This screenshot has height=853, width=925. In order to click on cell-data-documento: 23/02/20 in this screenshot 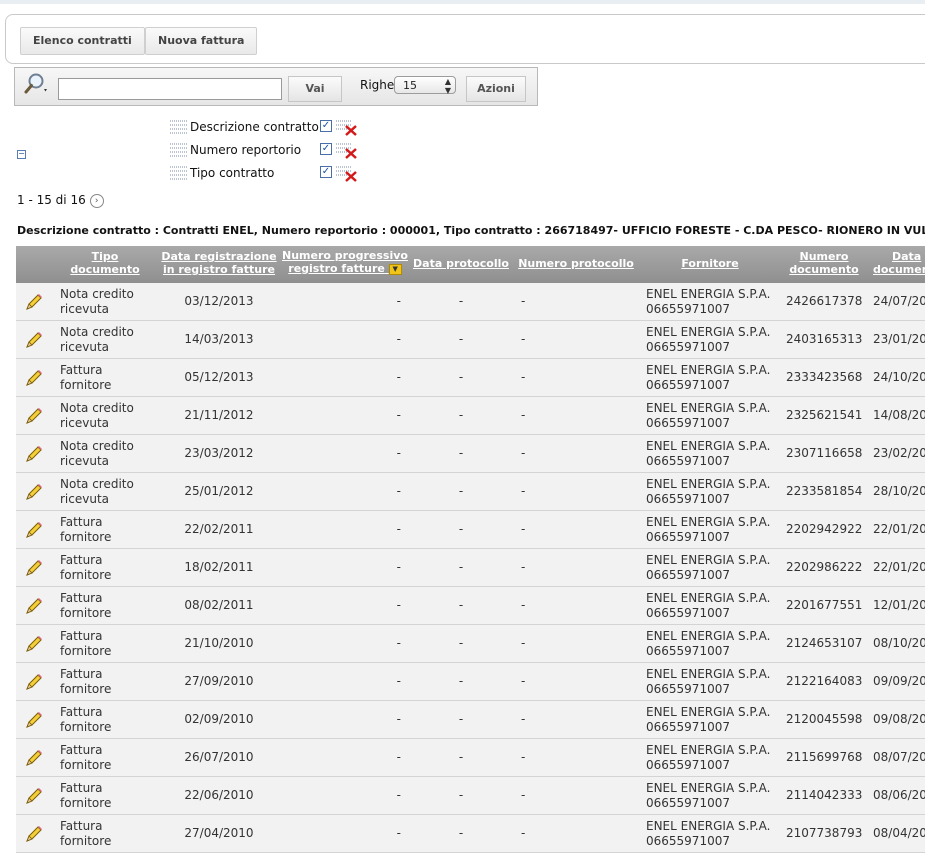, I will do `click(899, 453)`.